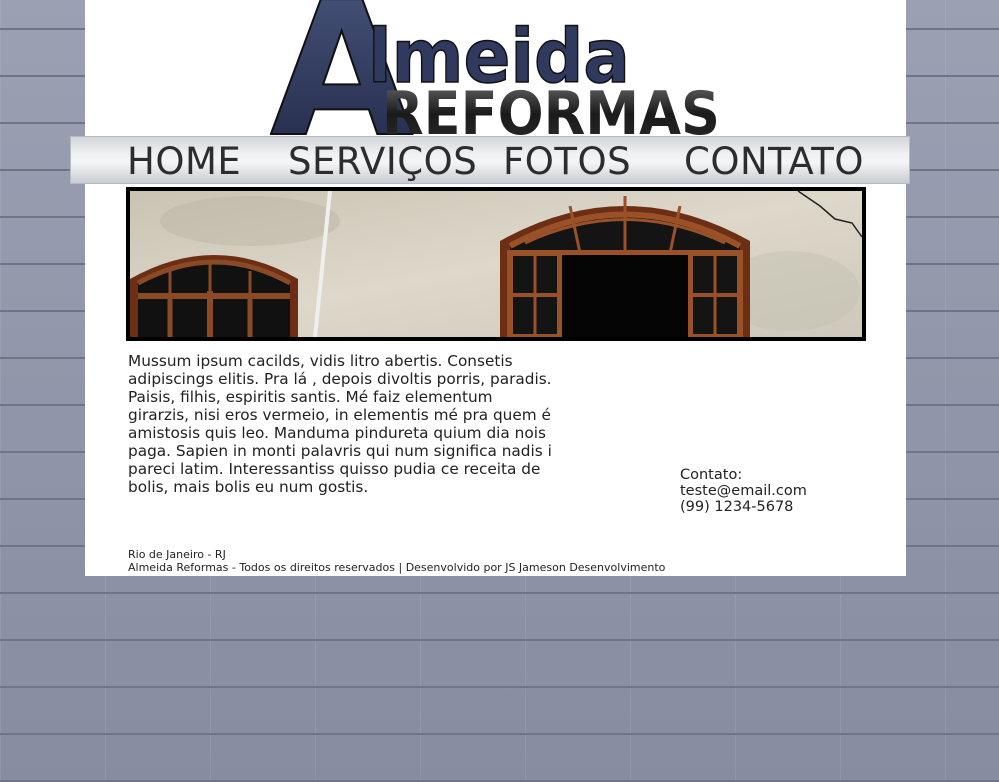  What do you see at coordinates (737, 507) in the screenshot?
I see `contact-phone: (99) 1234-5678` at bounding box center [737, 507].